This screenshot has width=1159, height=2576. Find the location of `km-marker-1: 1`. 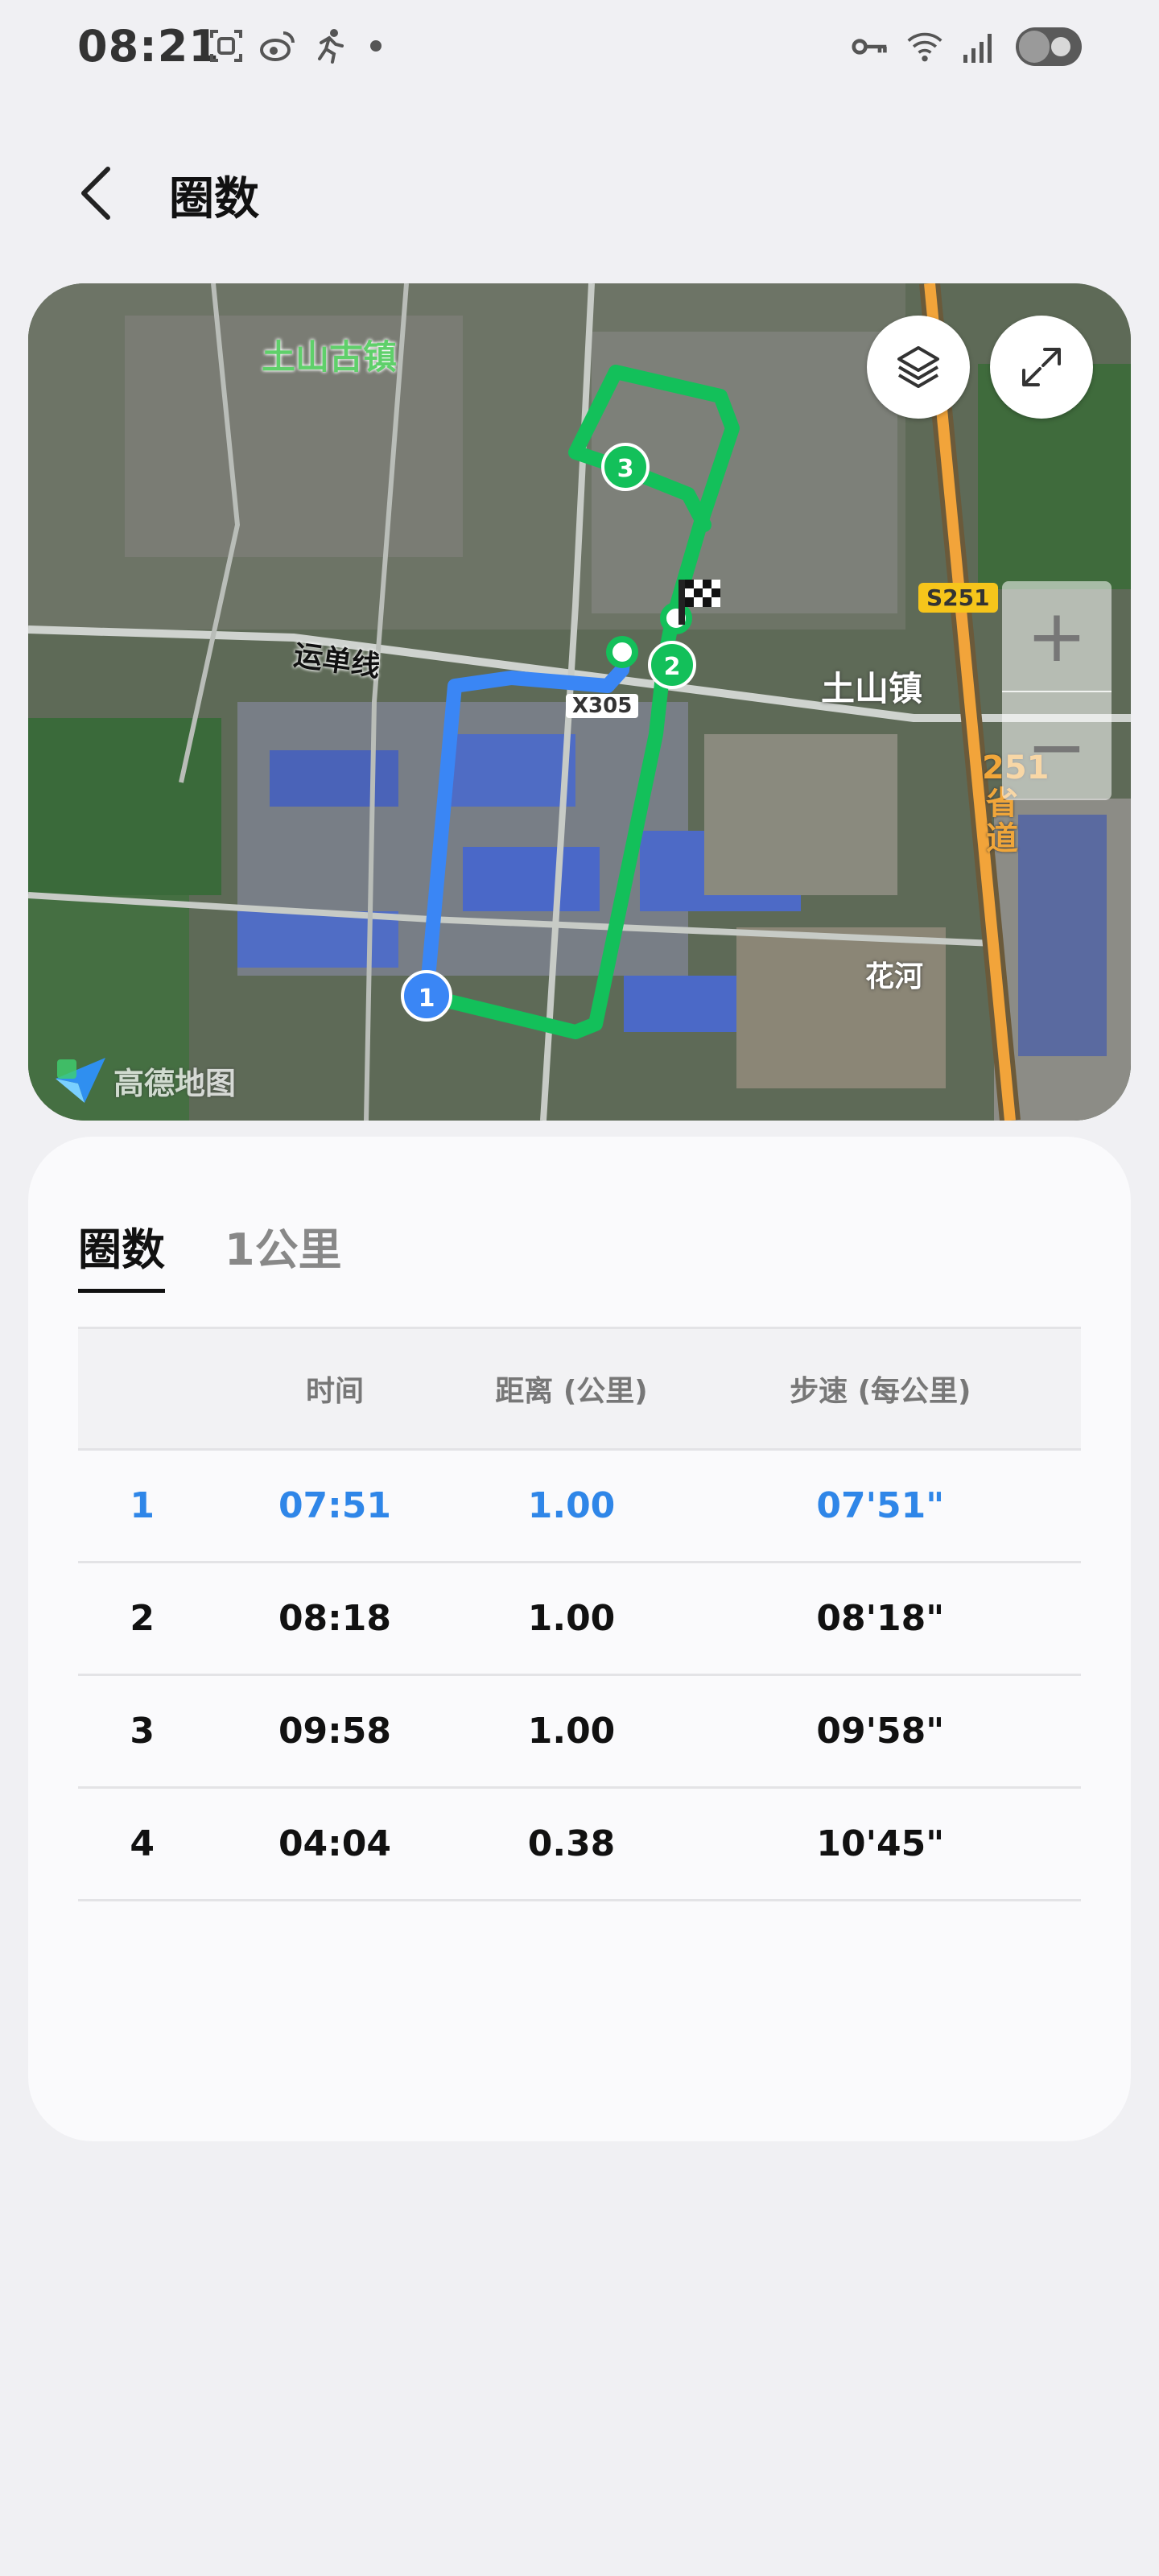

km-marker-1: 1 is located at coordinates (426, 996).